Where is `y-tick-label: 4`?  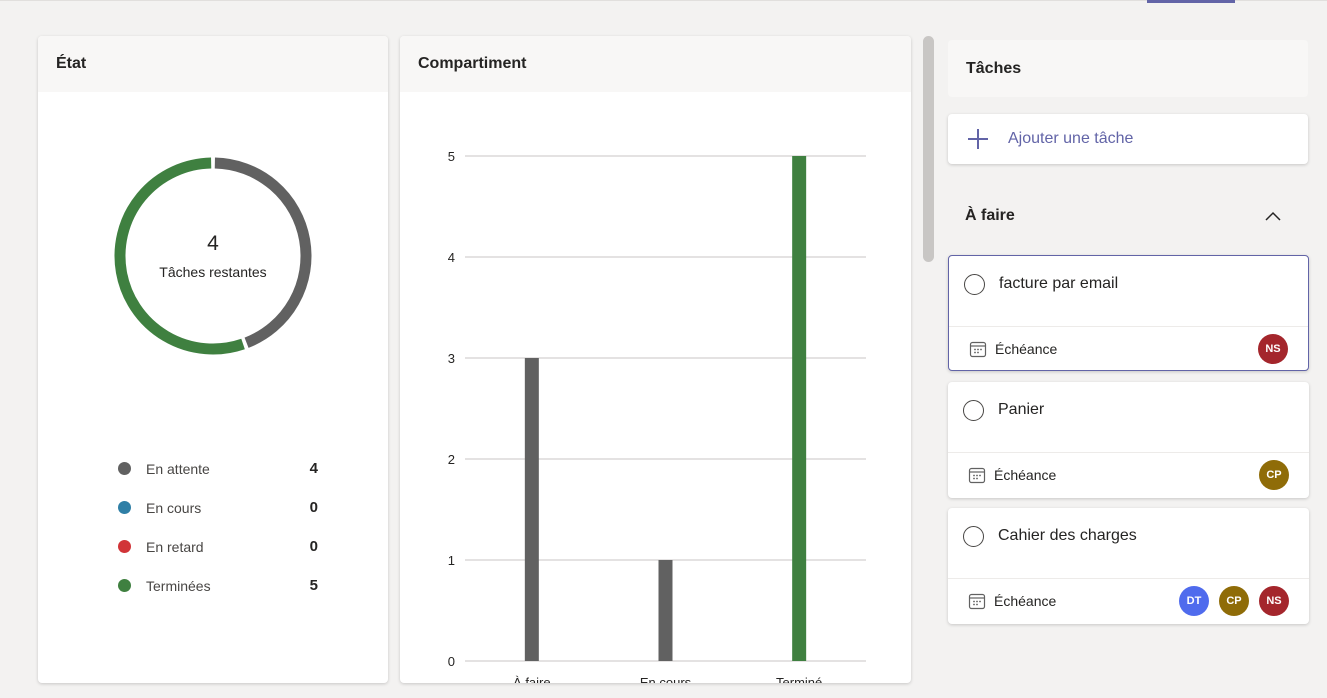 y-tick-label: 4 is located at coordinates (451, 257).